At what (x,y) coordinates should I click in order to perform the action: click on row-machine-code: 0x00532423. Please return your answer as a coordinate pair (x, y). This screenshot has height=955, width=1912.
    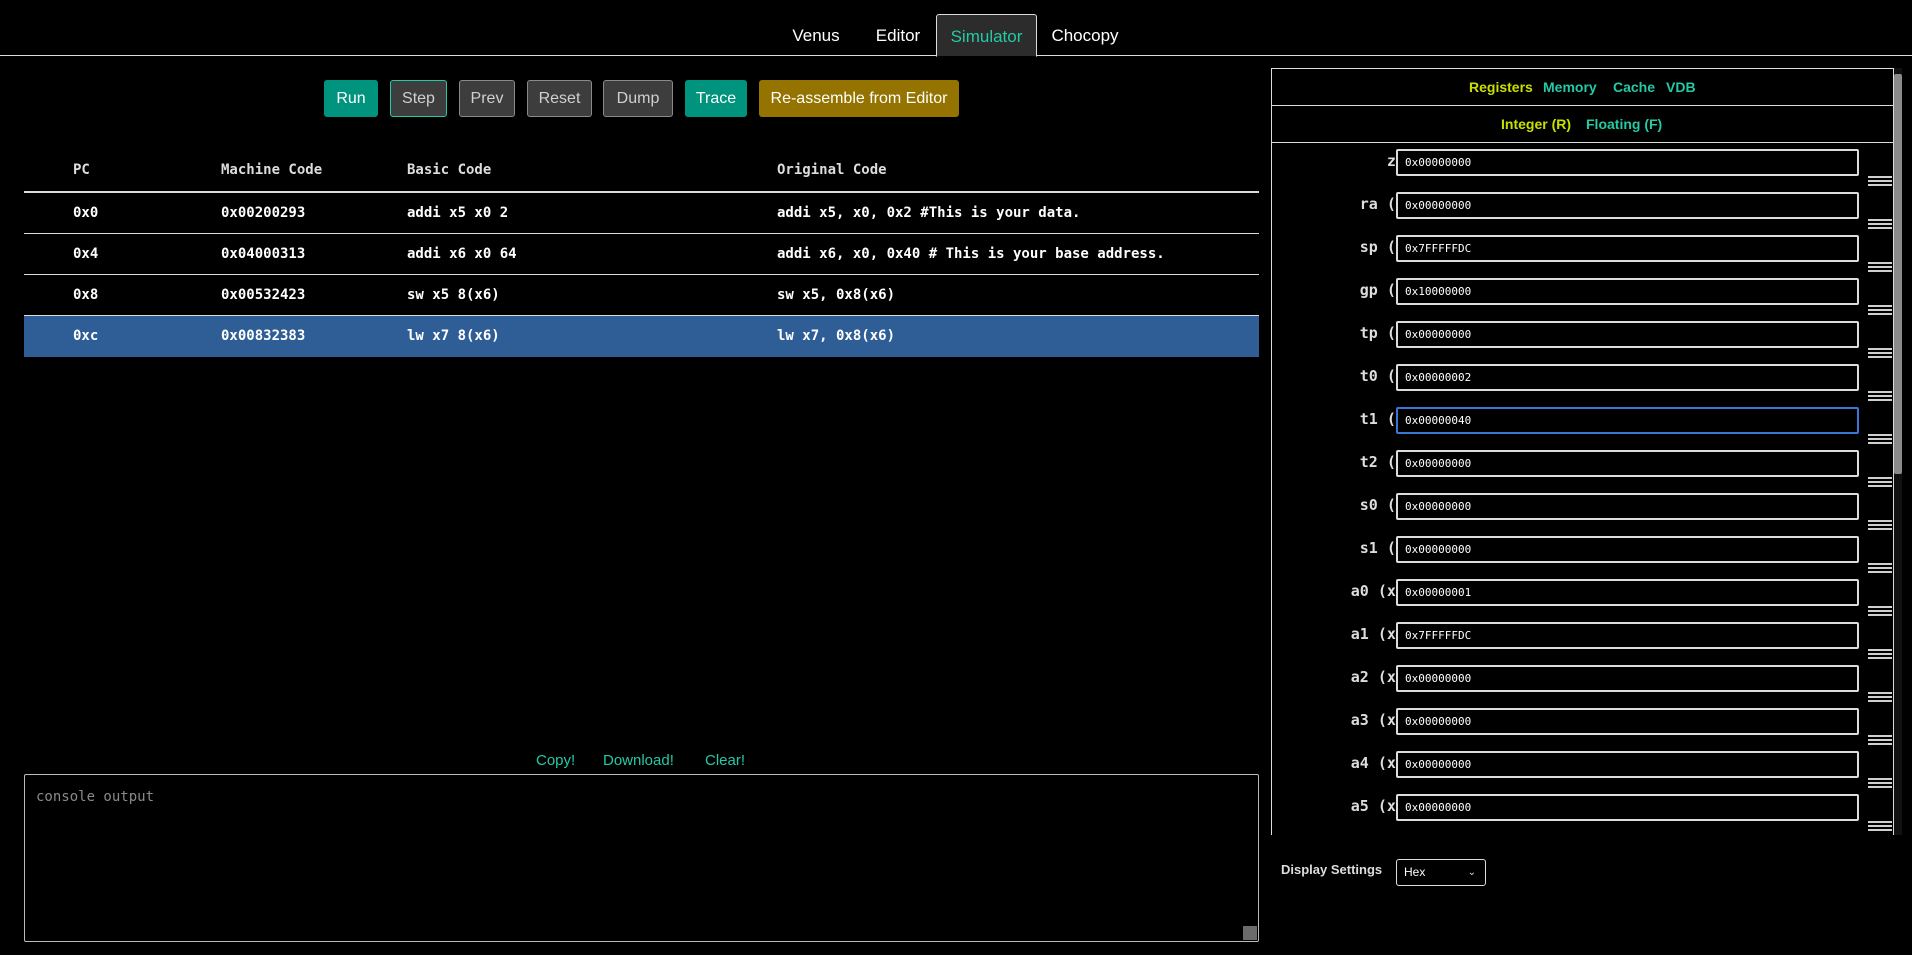
    Looking at the image, I should click on (263, 295).